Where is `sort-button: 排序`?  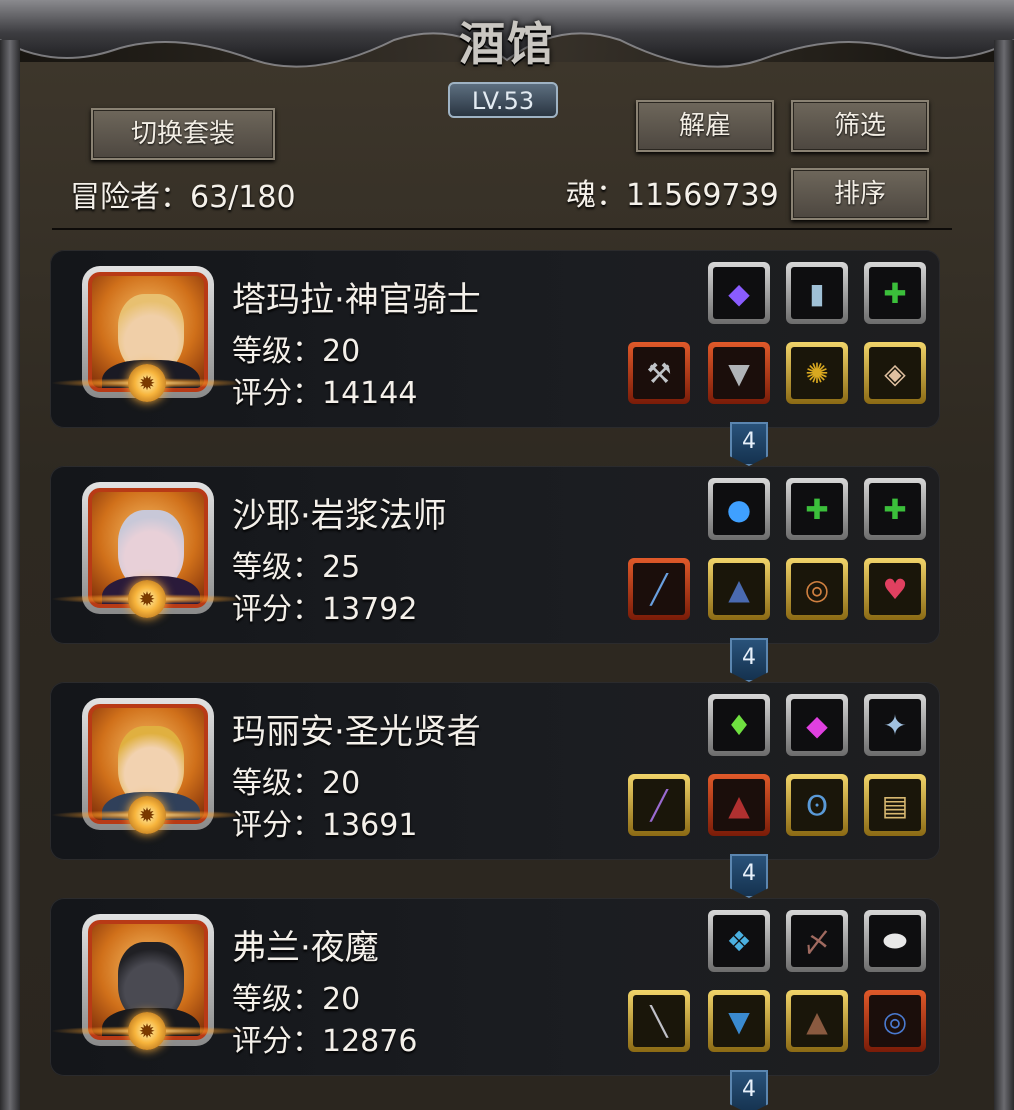
sort-button: 排序 is located at coordinates (860, 194).